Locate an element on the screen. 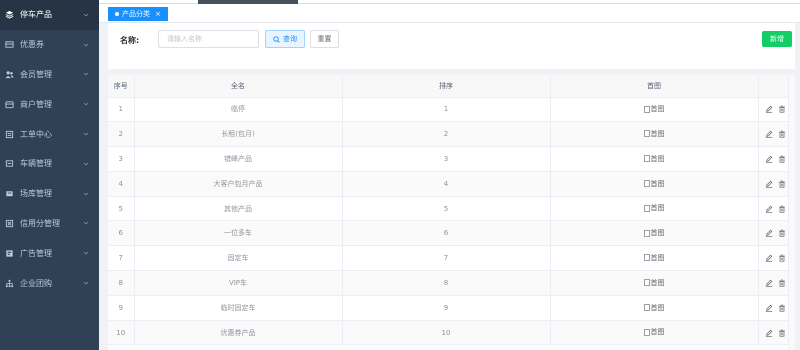 The image size is (800, 350). cell-sort: 10 is located at coordinates (446, 333).